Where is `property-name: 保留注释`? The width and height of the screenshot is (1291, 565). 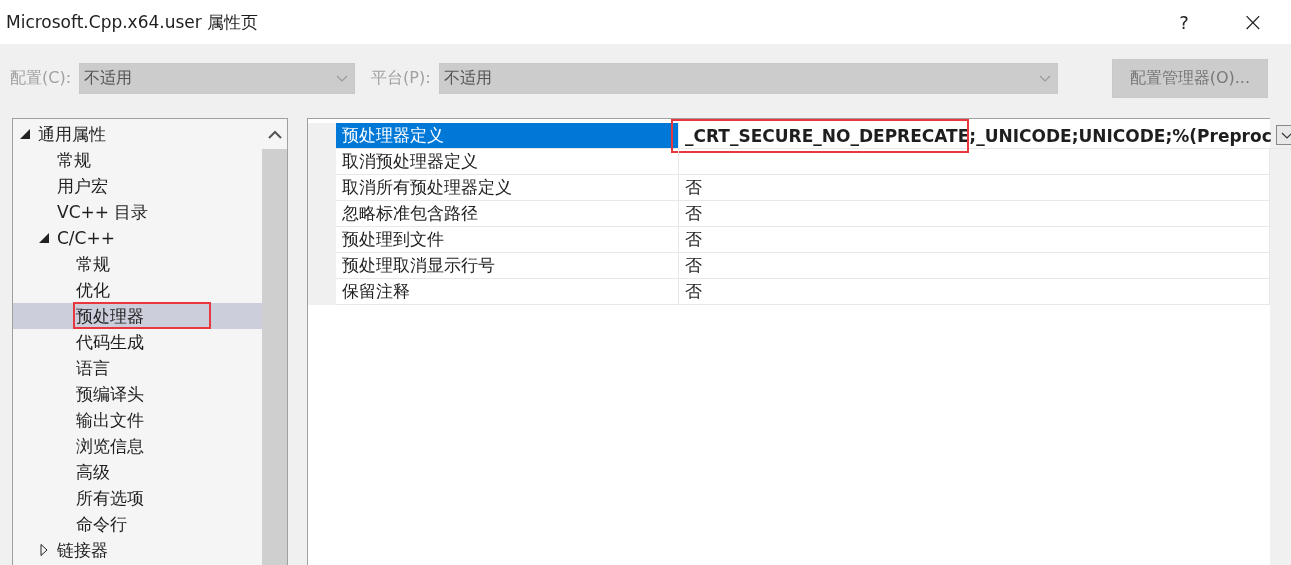
property-name: 保留注释 is located at coordinates (507, 292).